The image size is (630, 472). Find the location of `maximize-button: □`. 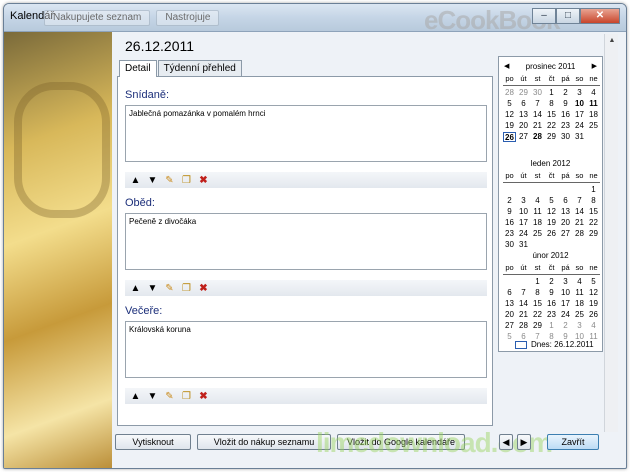

maximize-button: □ is located at coordinates (568, 16).